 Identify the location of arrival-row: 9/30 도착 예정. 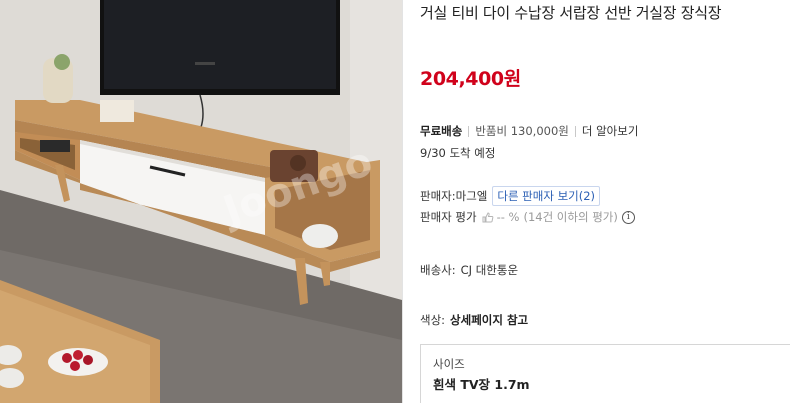
(457, 153).